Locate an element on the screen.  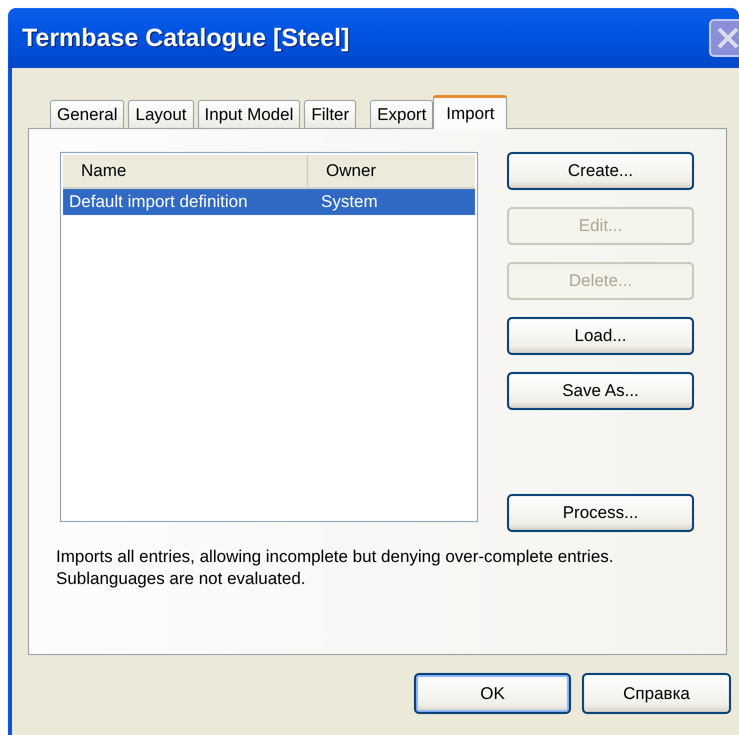
tab: Export is located at coordinates (402, 114).